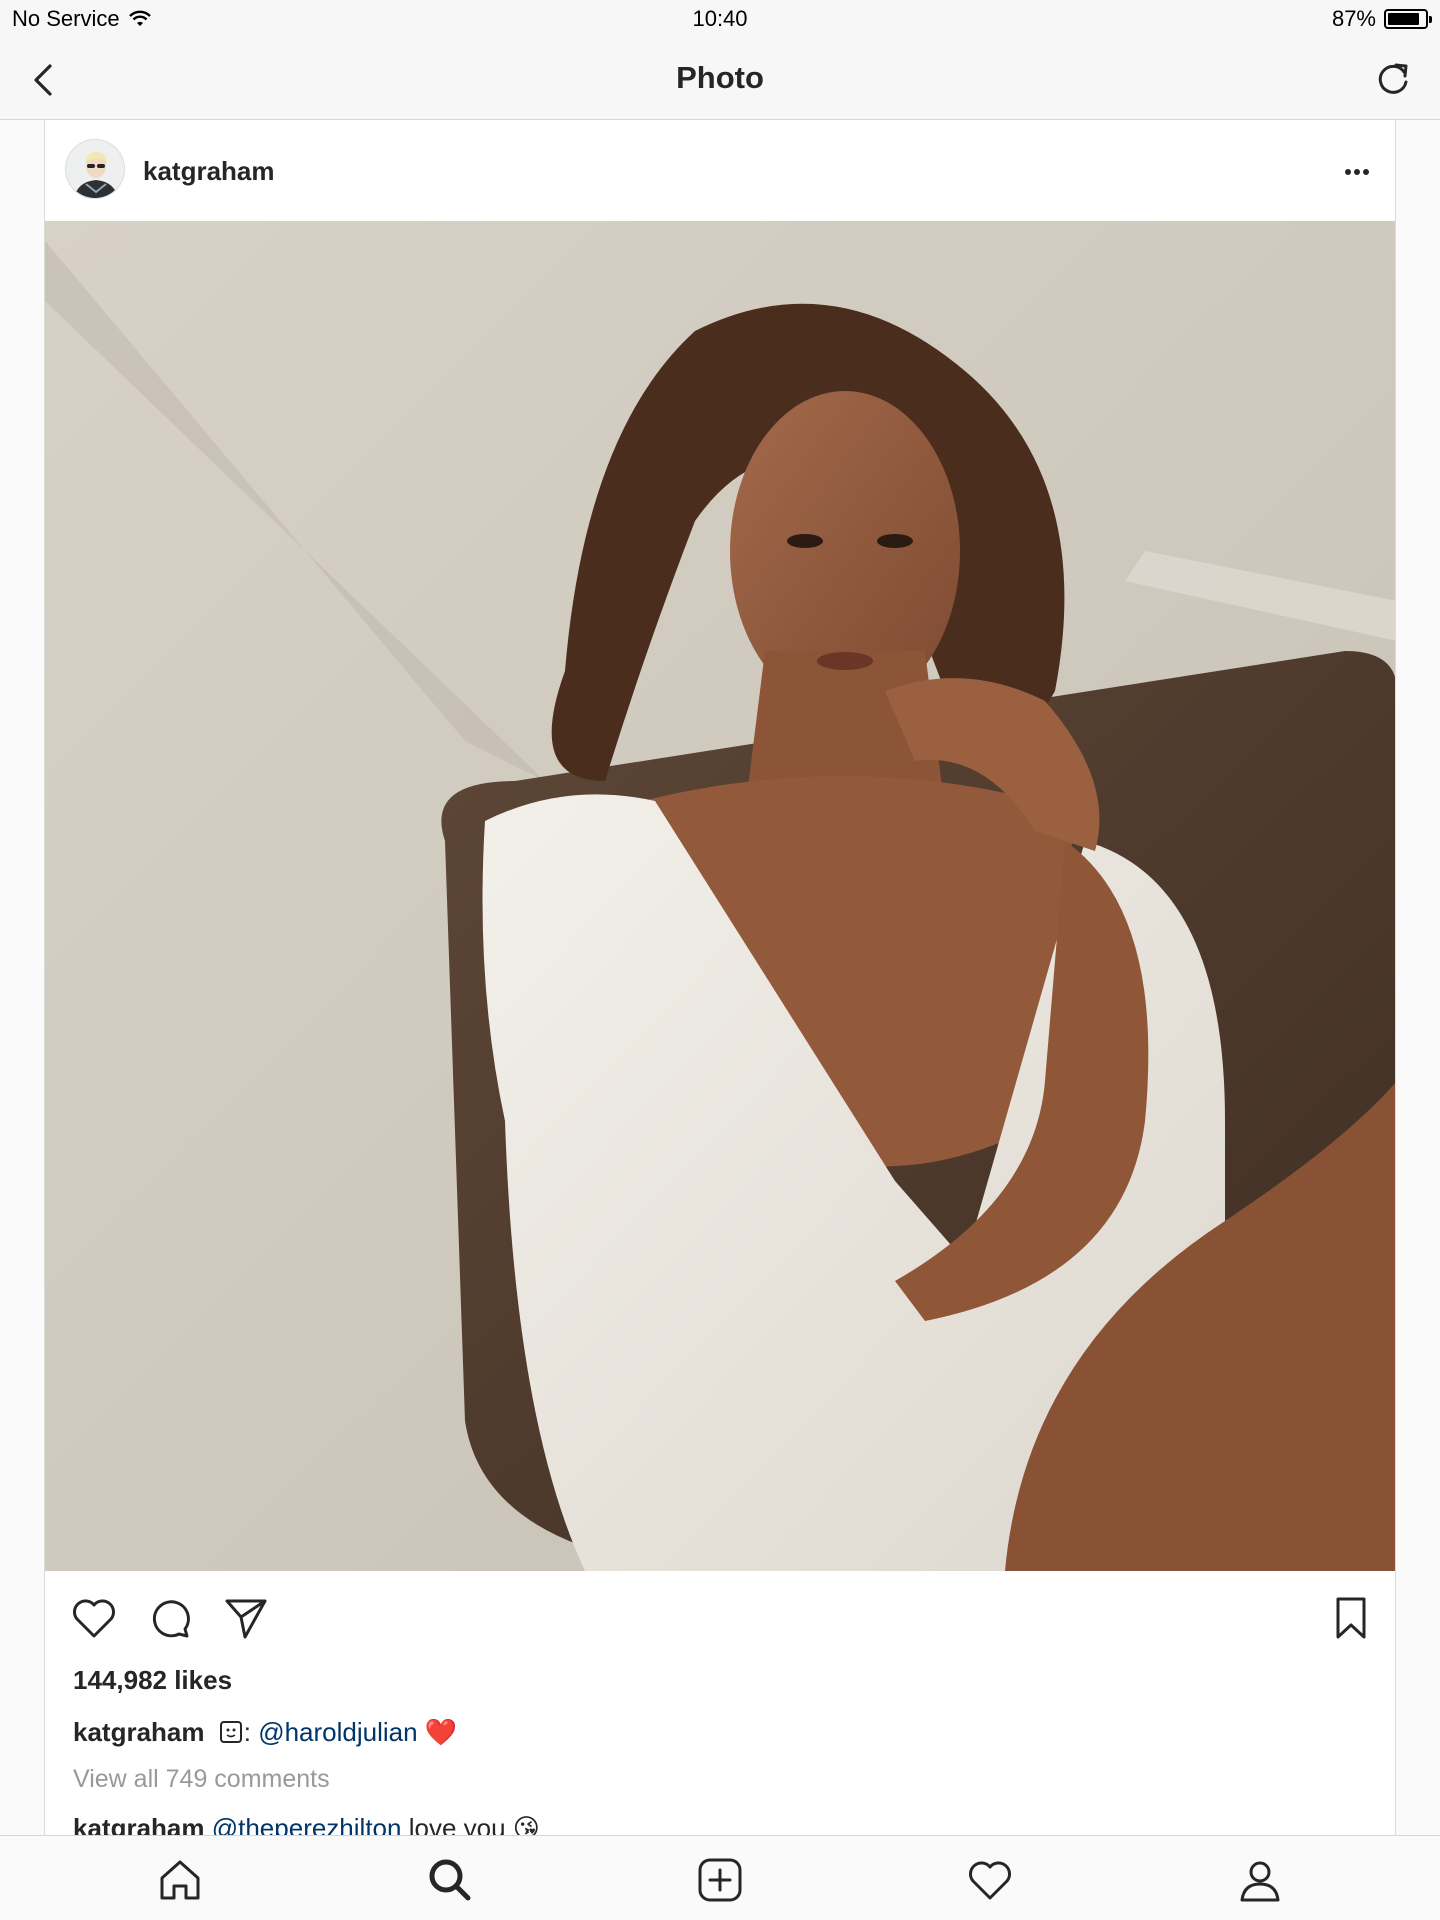 This screenshot has height=1920, width=1440. What do you see at coordinates (230, 1732) in the screenshot?
I see `camera-face-emoji-icon` at bounding box center [230, 1732].